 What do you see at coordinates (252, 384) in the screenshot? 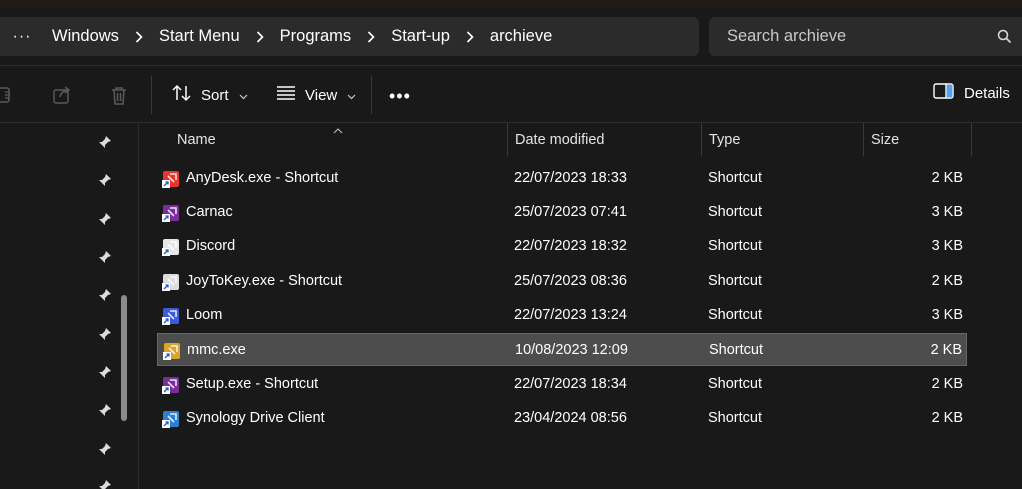
I see `file-name: Setup.exe - Shortcut` at bounding box center [252, 384].